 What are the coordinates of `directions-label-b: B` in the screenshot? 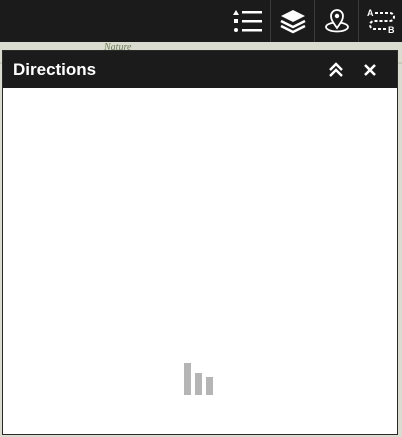 It's located at (391, 30).